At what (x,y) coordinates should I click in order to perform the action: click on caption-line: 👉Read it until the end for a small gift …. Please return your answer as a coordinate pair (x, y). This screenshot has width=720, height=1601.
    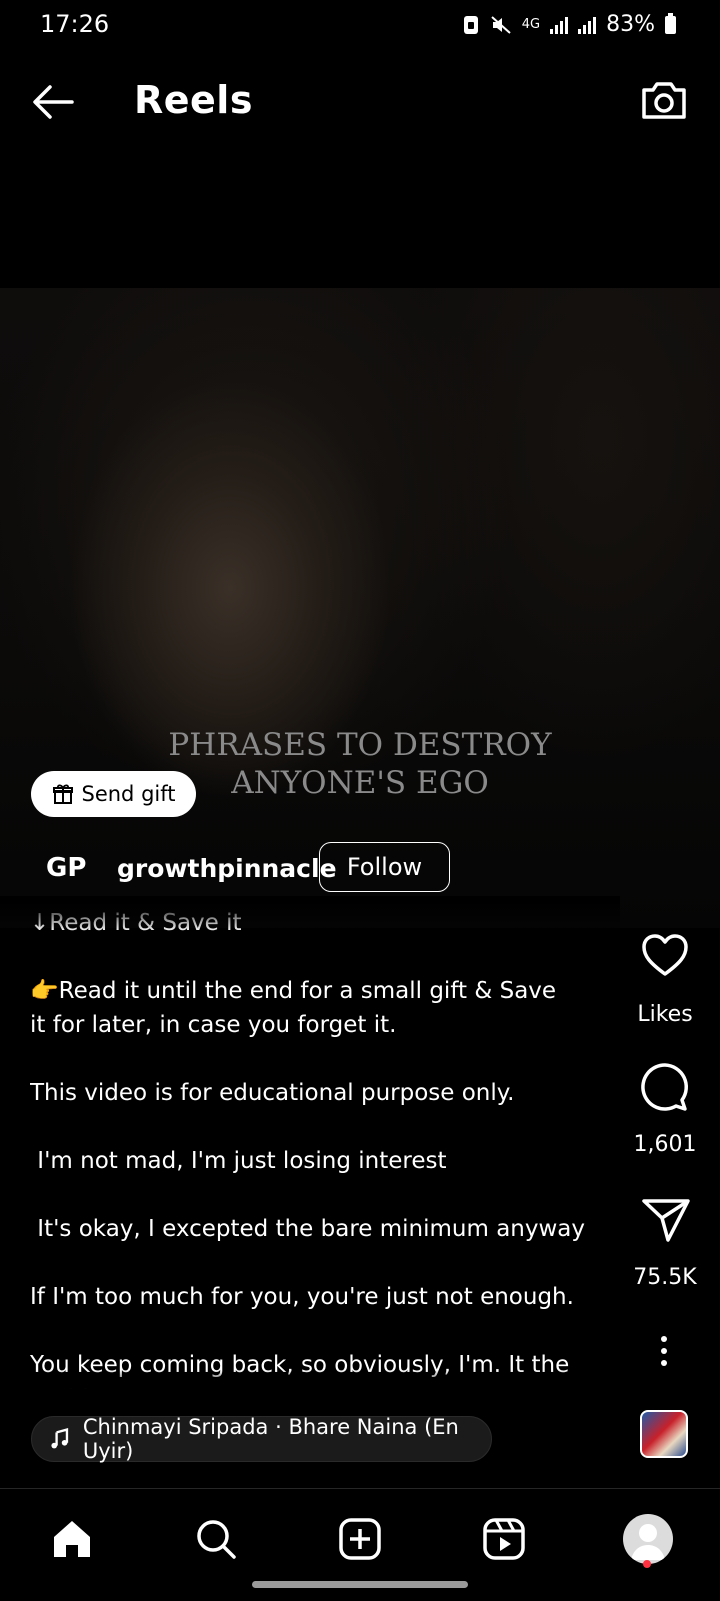
    Looking at the image, I should click on (293, 991).